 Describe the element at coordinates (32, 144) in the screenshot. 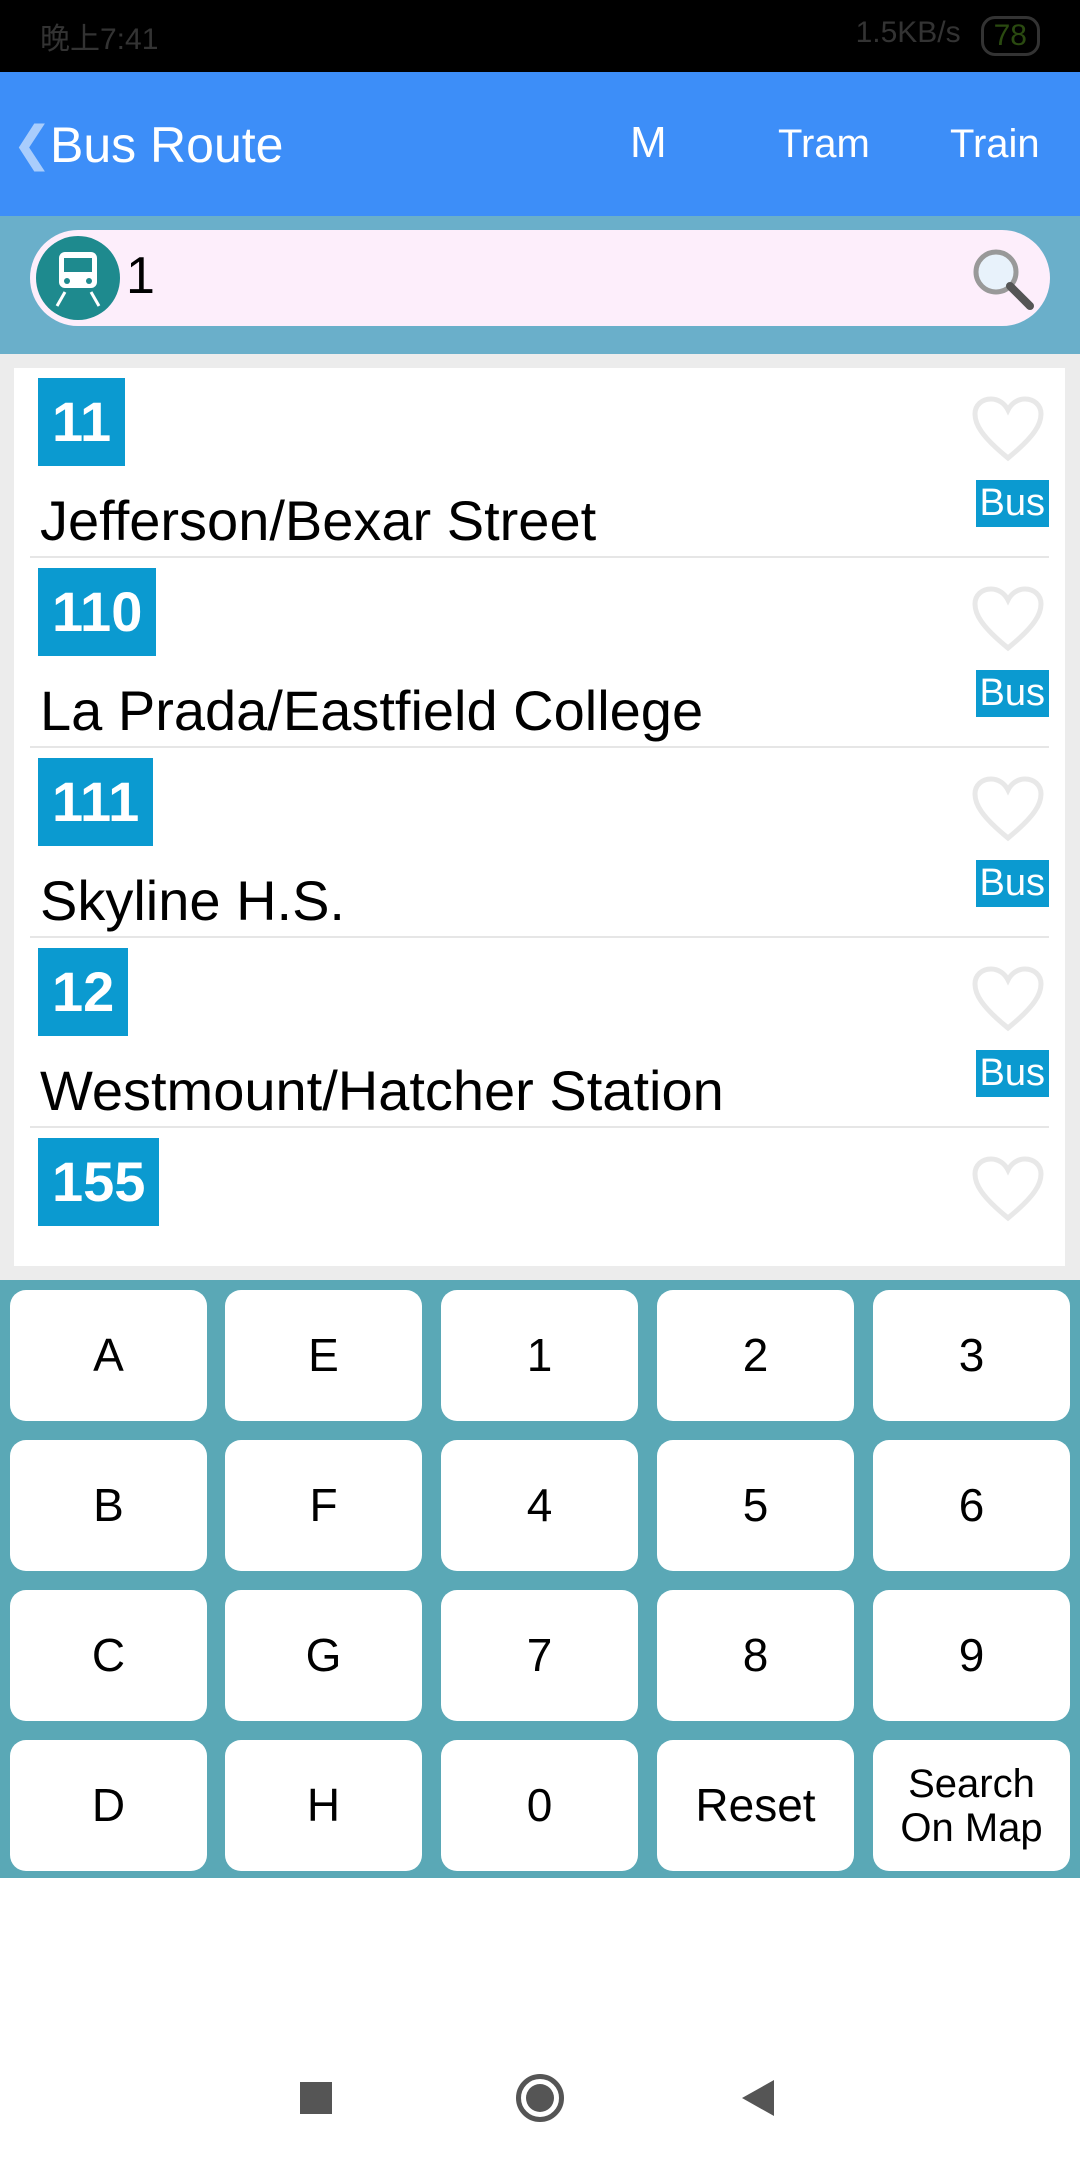

I see `back-chevron-icon: ❮` at that location.